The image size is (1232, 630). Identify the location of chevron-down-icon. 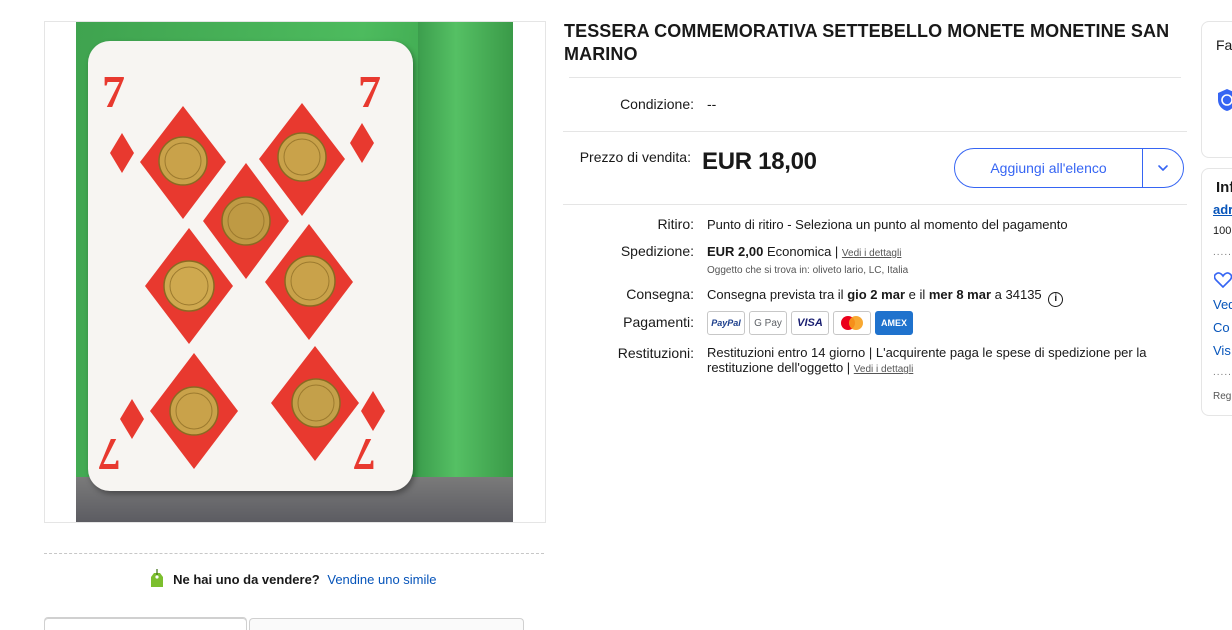
(1163, 168).